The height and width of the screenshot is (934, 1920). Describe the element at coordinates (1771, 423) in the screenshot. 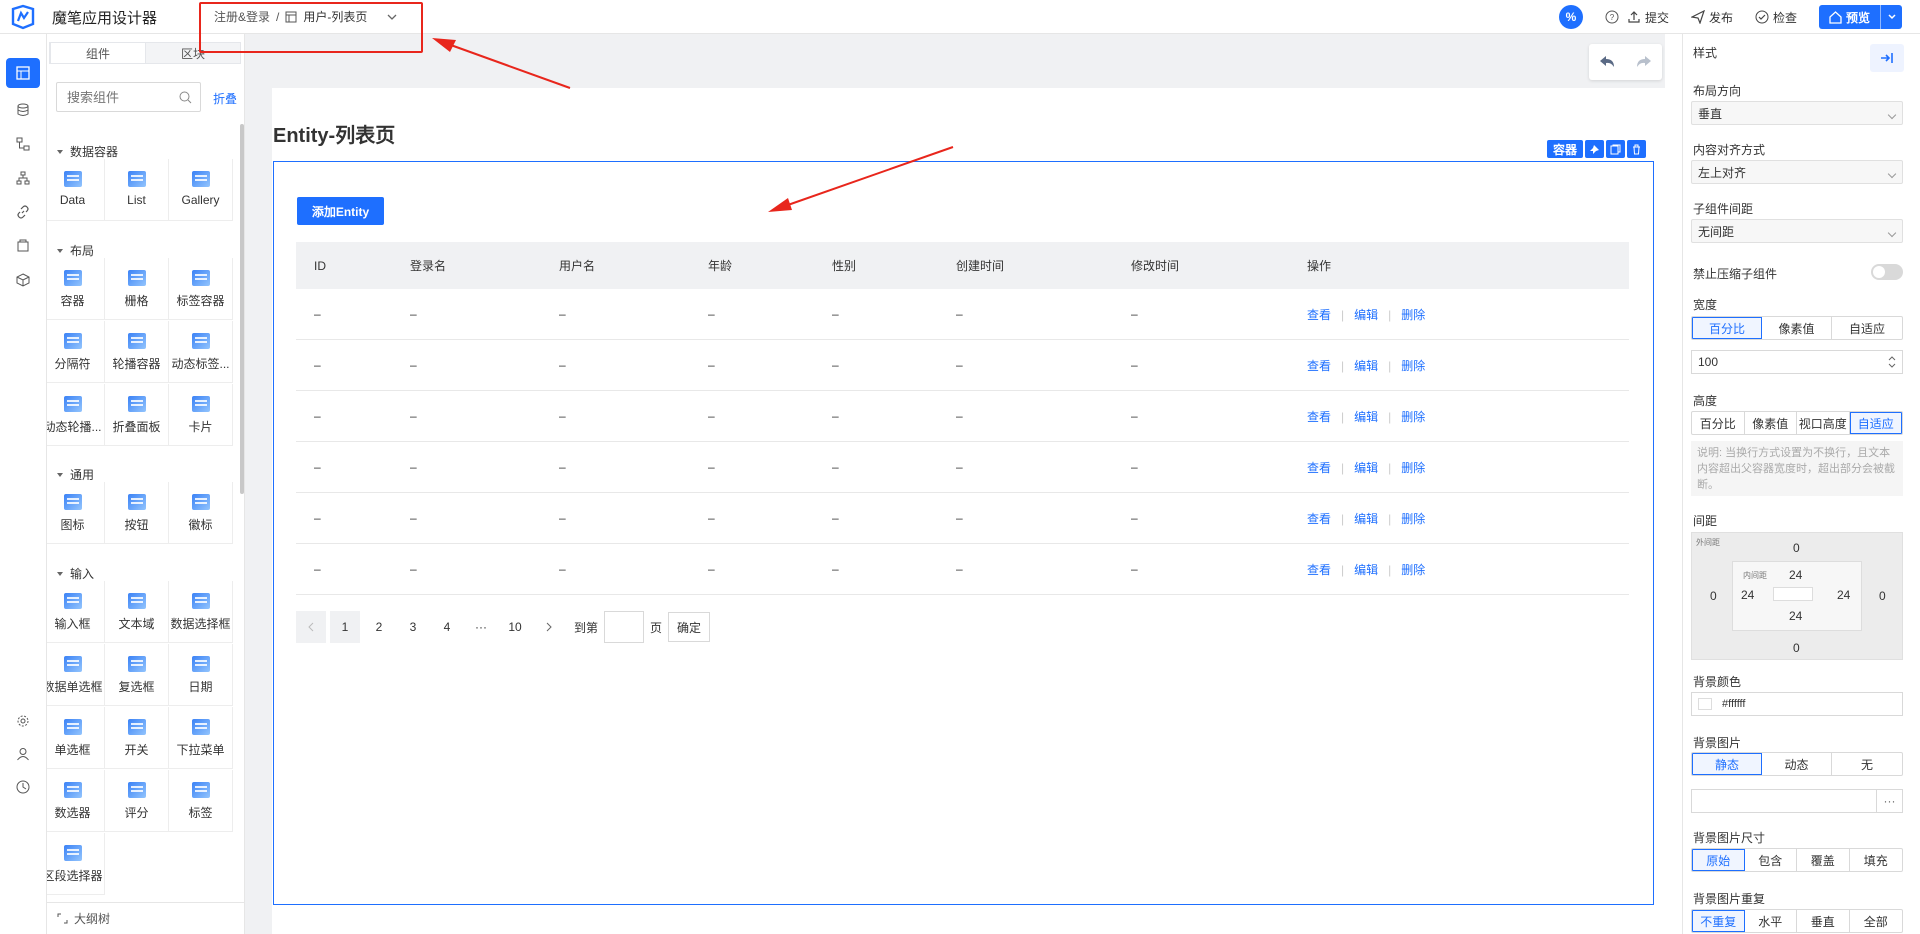

I see `segment-option: 像素值` at that location.